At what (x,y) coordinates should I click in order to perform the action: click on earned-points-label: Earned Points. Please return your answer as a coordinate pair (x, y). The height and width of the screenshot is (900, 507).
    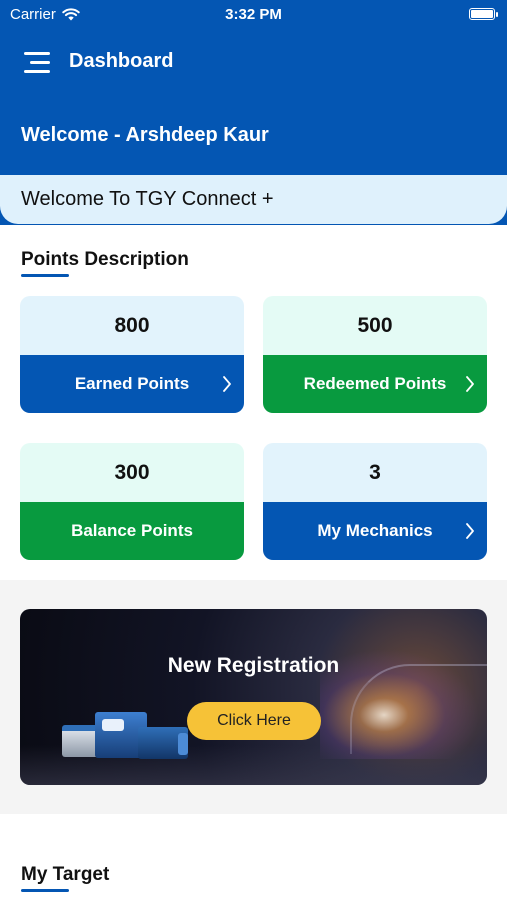
    Looking at the image, I should click on (132, 383).